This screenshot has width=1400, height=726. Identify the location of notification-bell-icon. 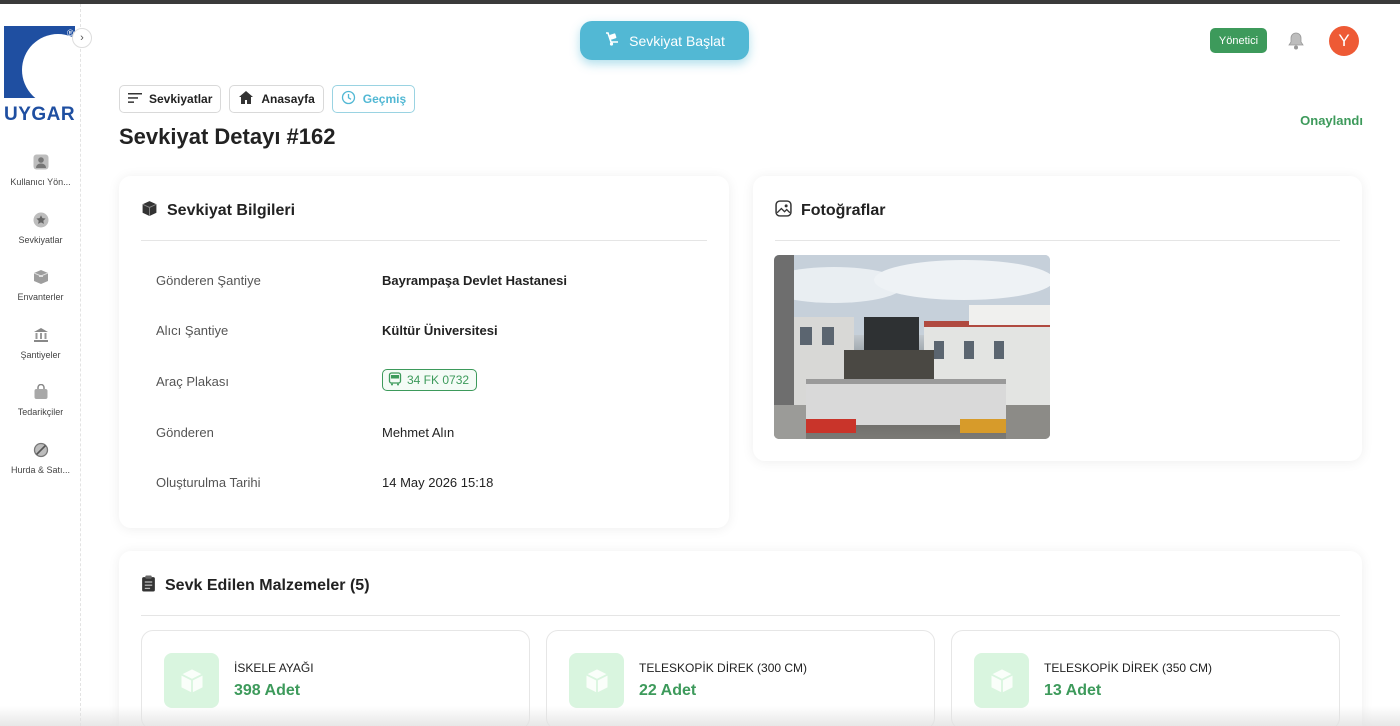
(1296, 41).